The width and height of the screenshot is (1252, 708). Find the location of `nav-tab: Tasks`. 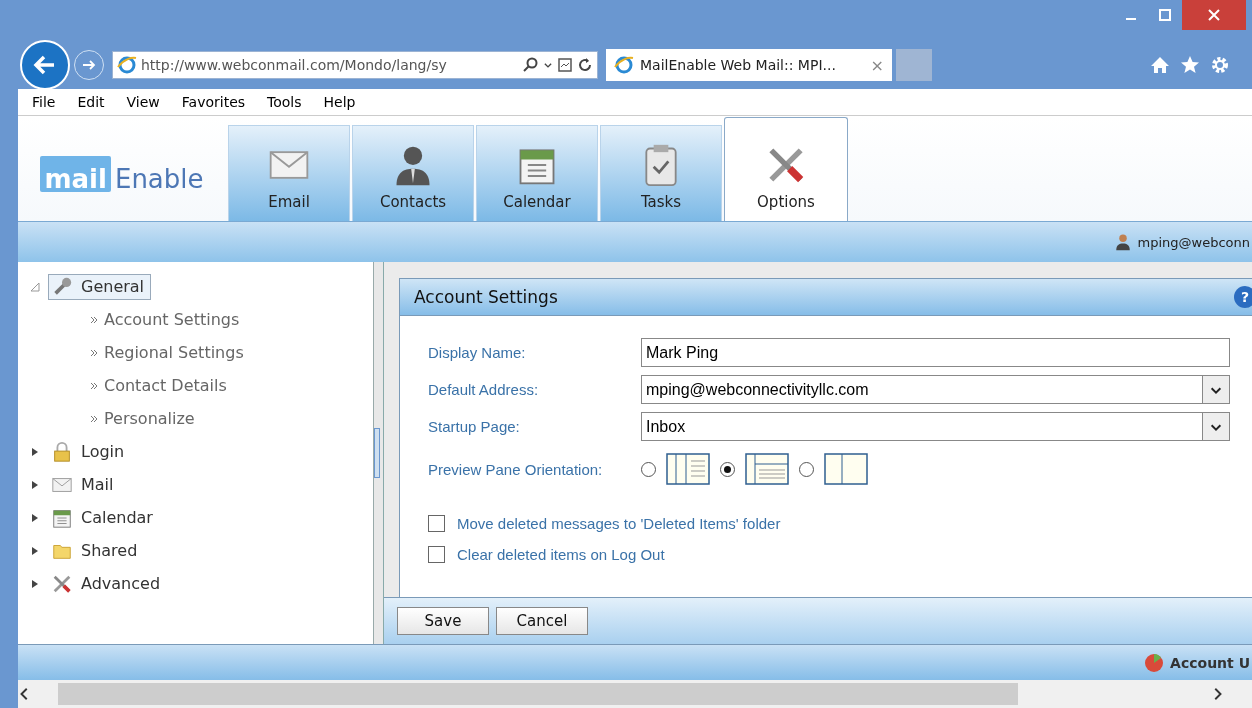

nav-tab: Tasks is located at coordinates (661, 173).